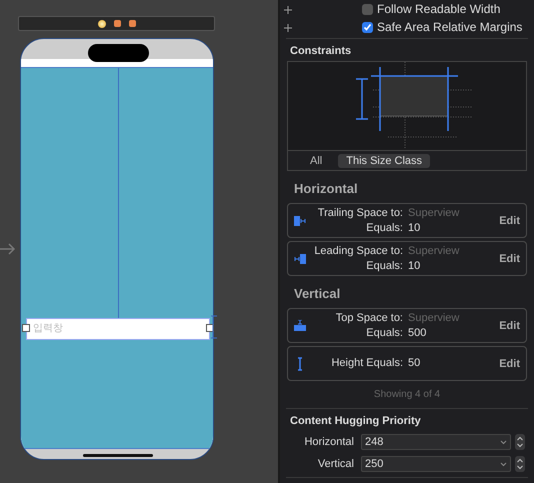  I want to click on constraint-label: Top Space to:, so click(368, 318).